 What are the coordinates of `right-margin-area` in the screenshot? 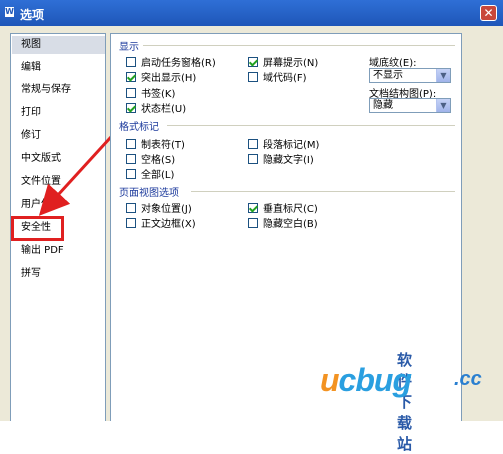 It's located at (480, 227).